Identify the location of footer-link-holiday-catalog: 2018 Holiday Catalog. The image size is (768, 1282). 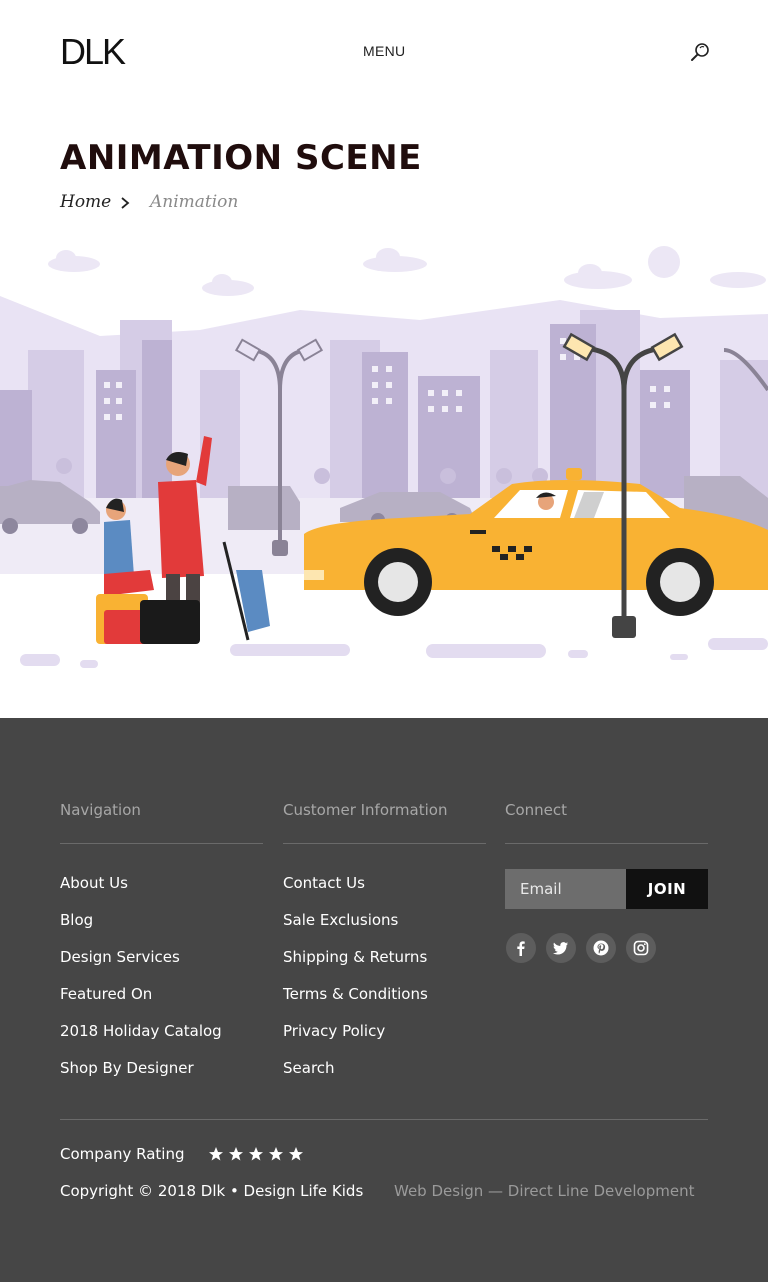
(141, 1036).